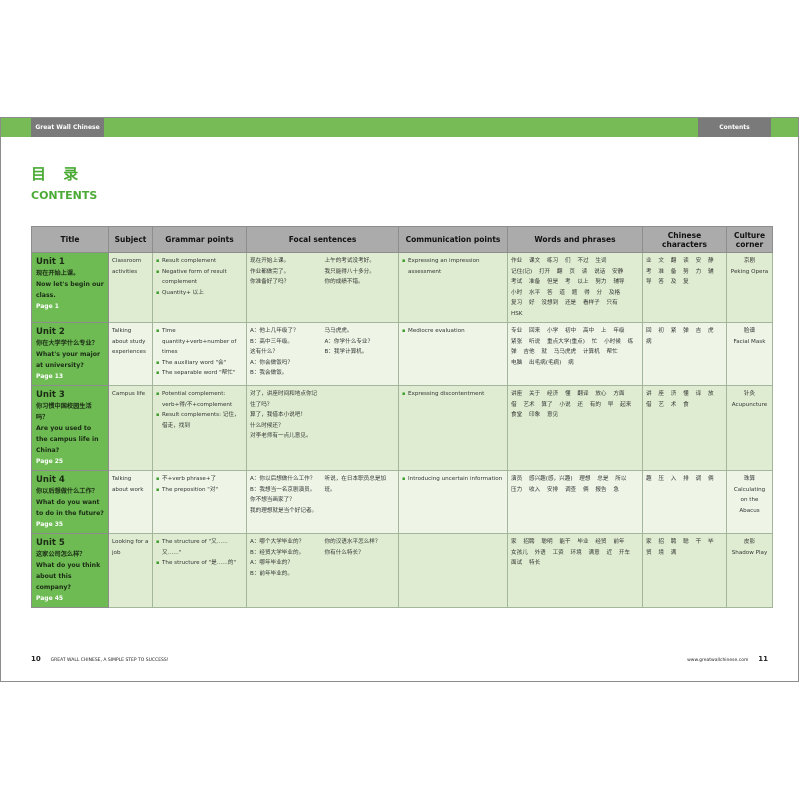 The width and height of the screenshot is (800, 800). Describe the element at coordinates (621, 479) in the screenshot. I see `word: 所以` at that location.